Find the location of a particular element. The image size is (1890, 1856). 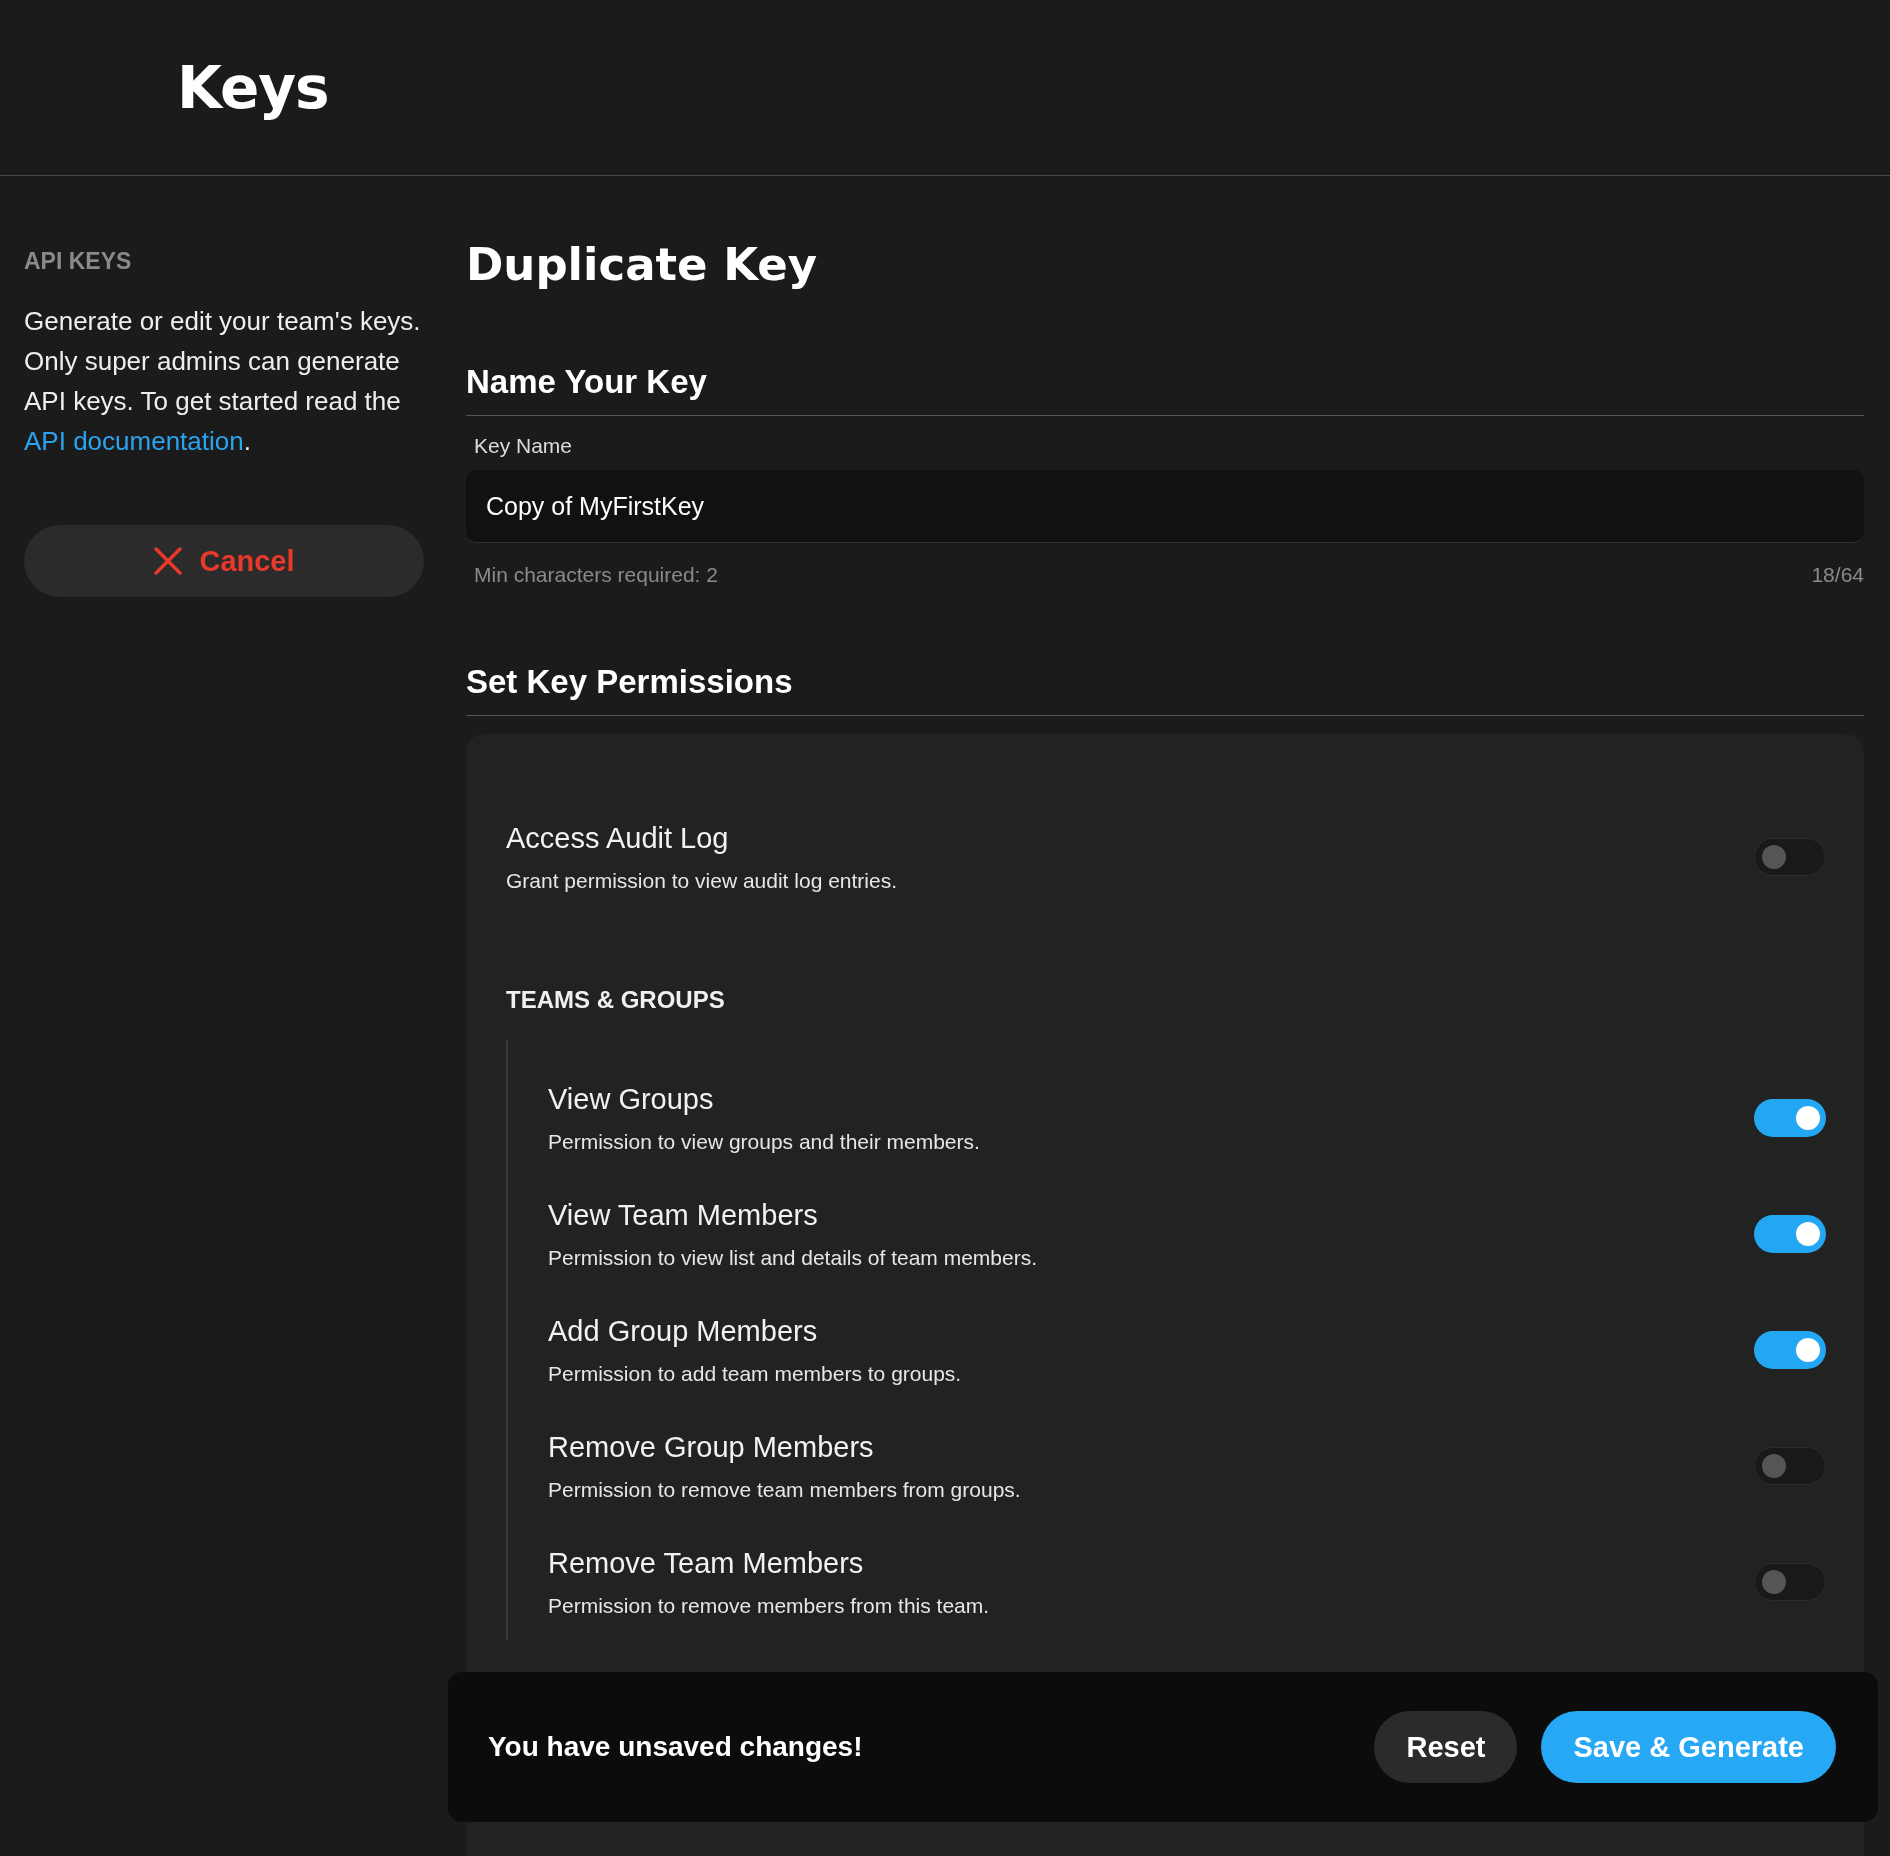

permission-description: Permission to view list and details of team members. is located at coordinates (793, 1257).